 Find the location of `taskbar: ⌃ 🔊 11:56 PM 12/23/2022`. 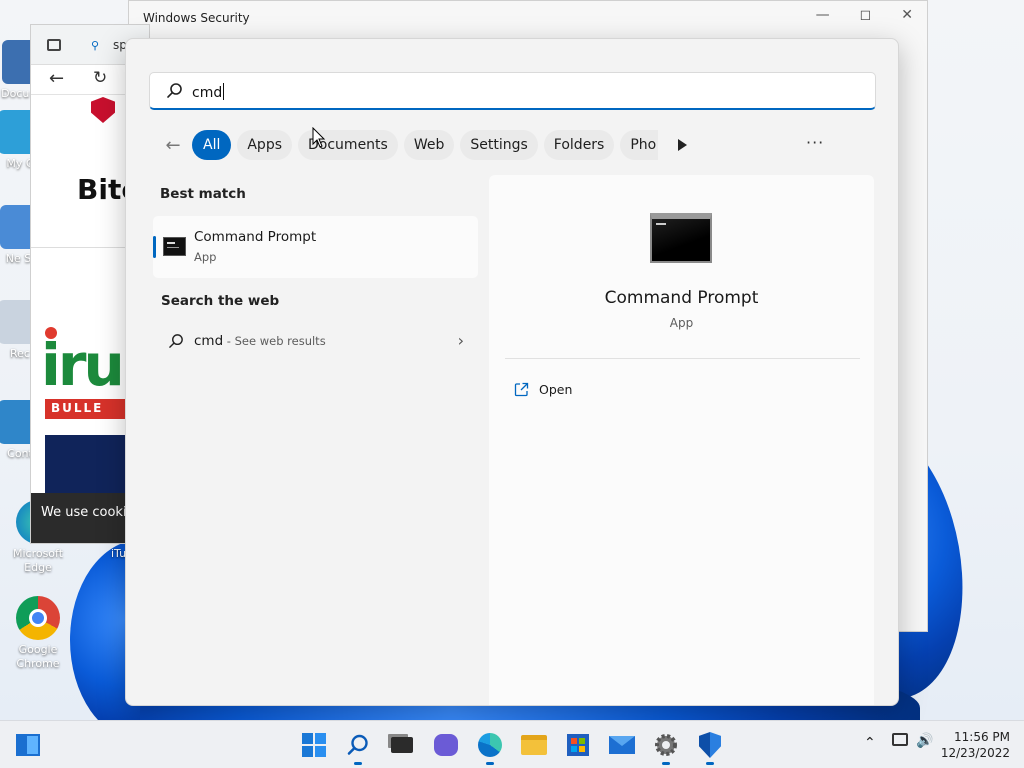

taskbar: ⌃ 🔊 11:56 PM 12/23/2022 is located at coordinates (512, 744).